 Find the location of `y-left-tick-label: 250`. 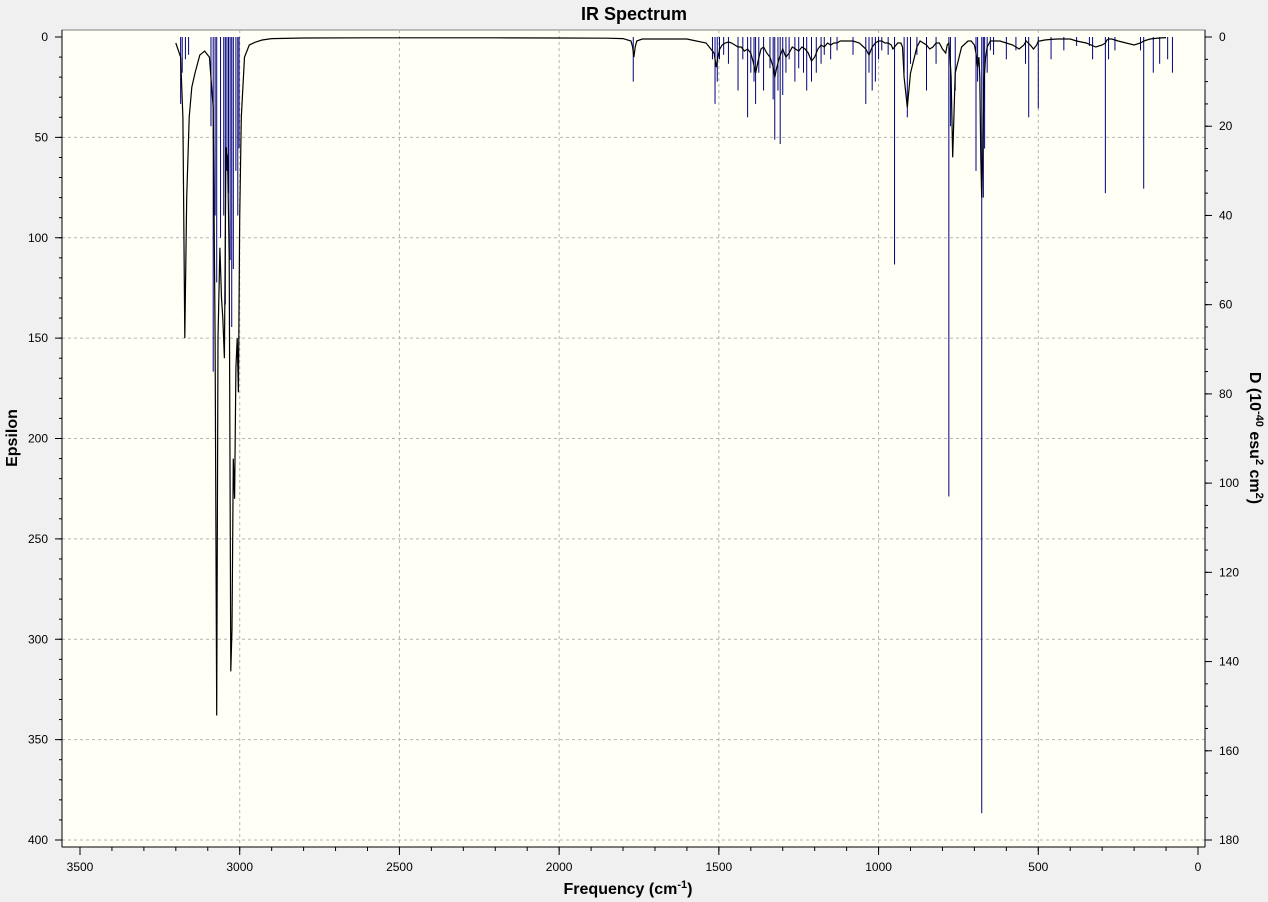

y-left-tick-label: 250 is located at coordinates (38, 539).